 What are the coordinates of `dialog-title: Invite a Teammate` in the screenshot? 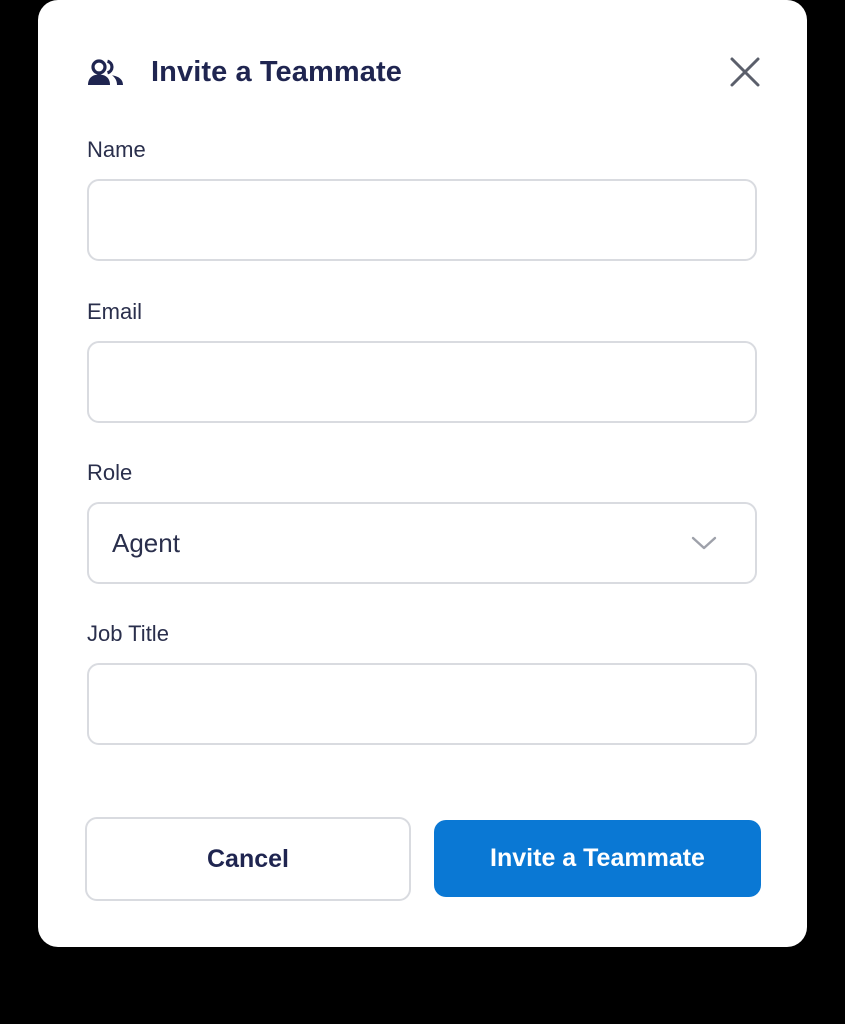 It's located at (276, 72).